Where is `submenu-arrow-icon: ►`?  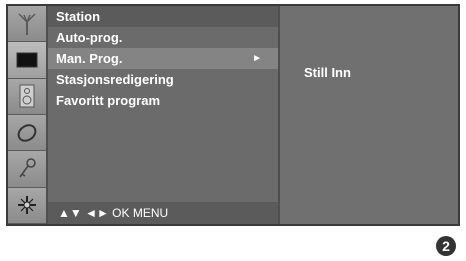
submenu-arrow-icon: ► is located at coordinates (257, 58).